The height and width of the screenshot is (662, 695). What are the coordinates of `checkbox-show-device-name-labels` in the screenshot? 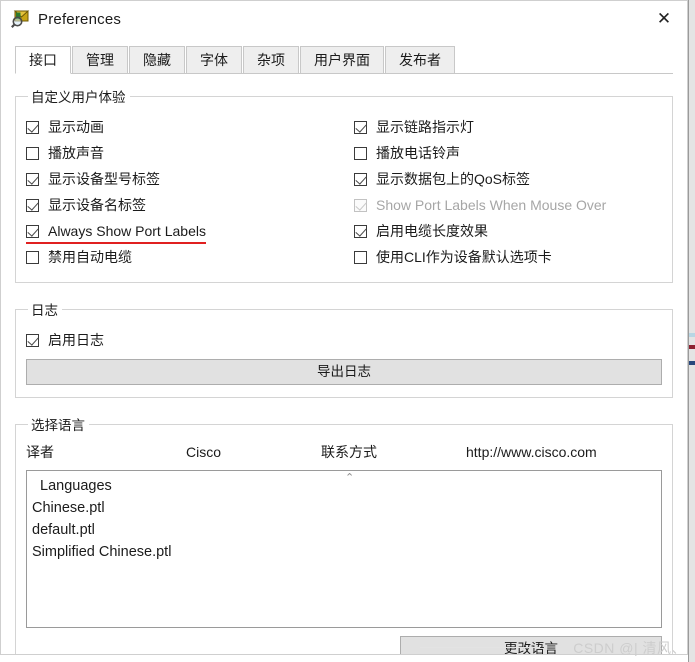 It's located at (32, 205).